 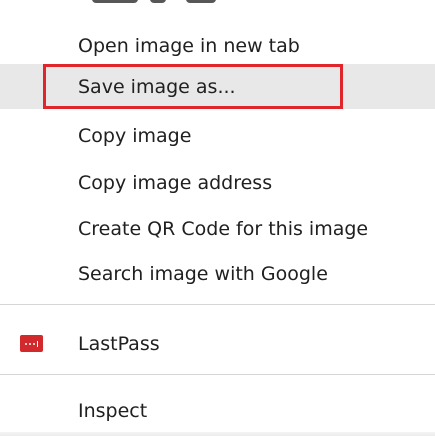 I want to click on menu-item-inspect: Inspect, so click(x=217, y=410).